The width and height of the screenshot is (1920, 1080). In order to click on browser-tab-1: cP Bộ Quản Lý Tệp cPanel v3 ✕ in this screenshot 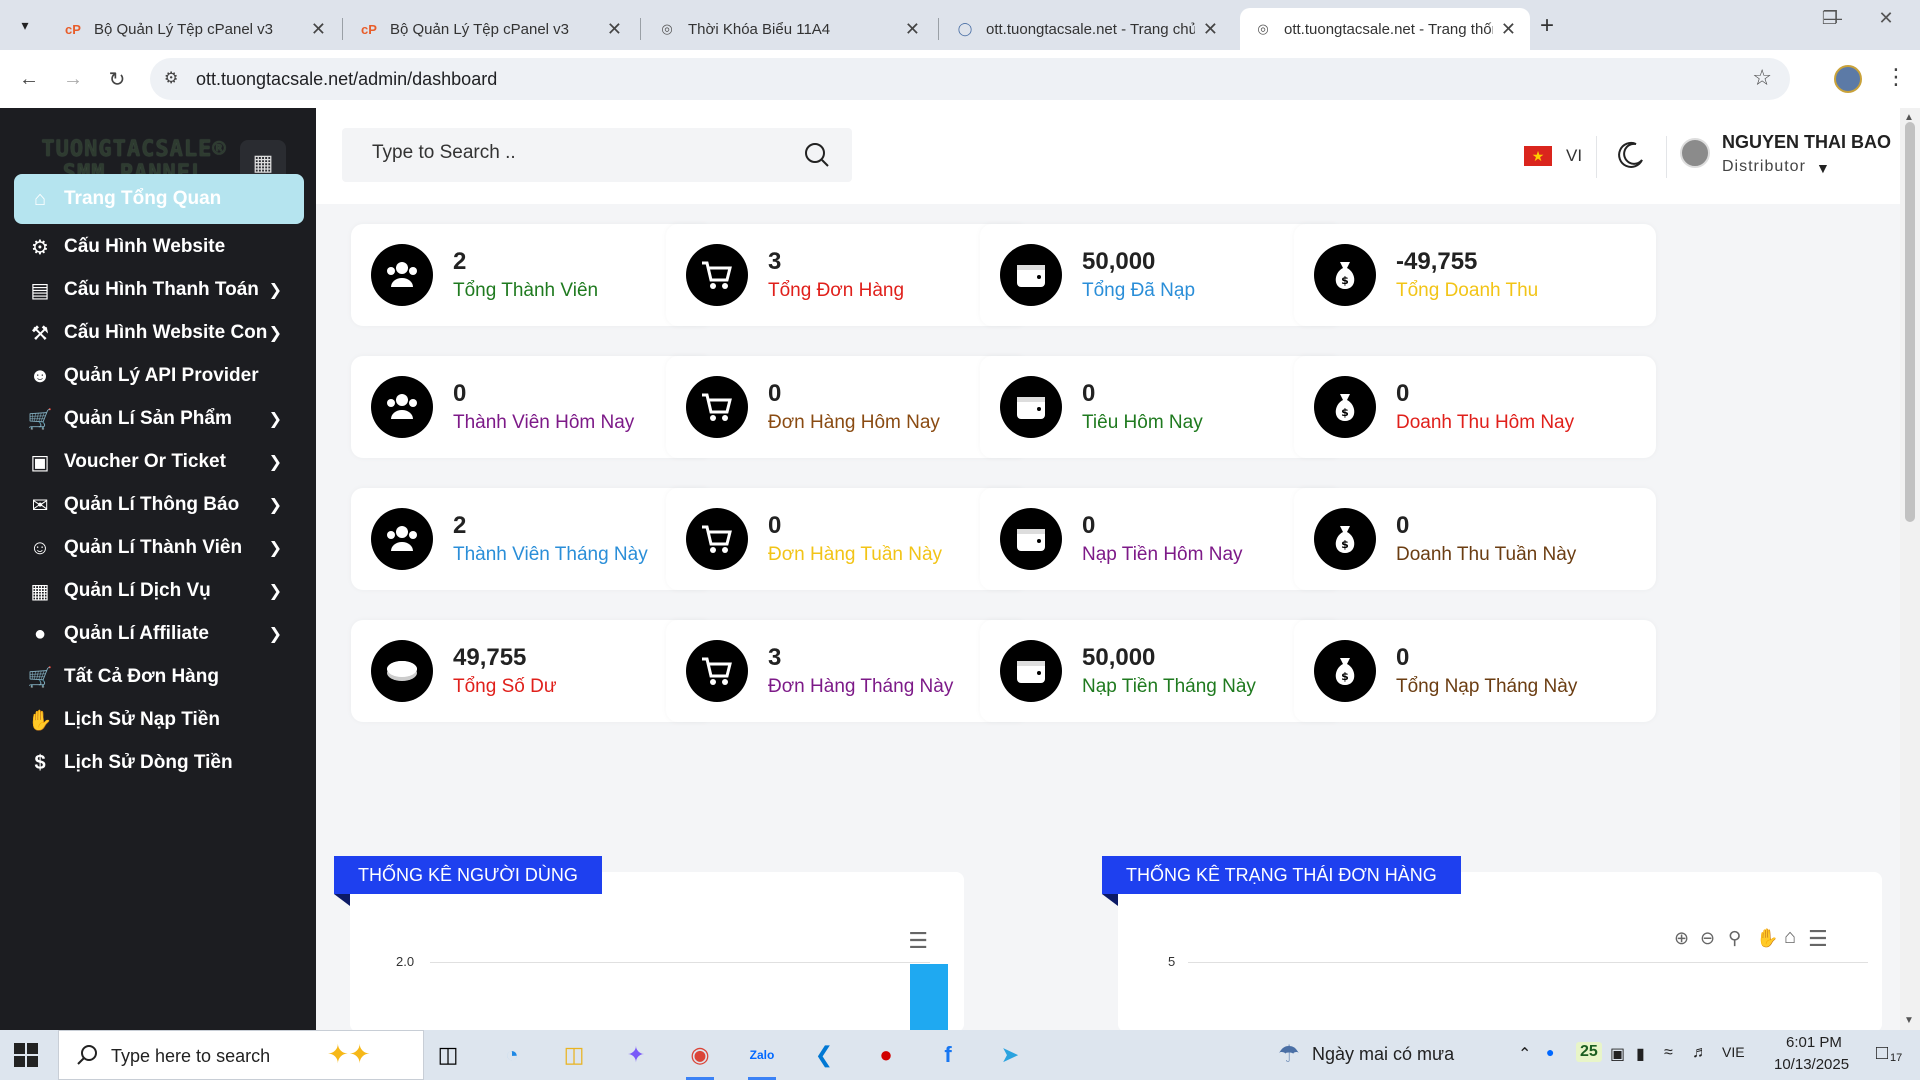, I will do `click(195, 29)`.